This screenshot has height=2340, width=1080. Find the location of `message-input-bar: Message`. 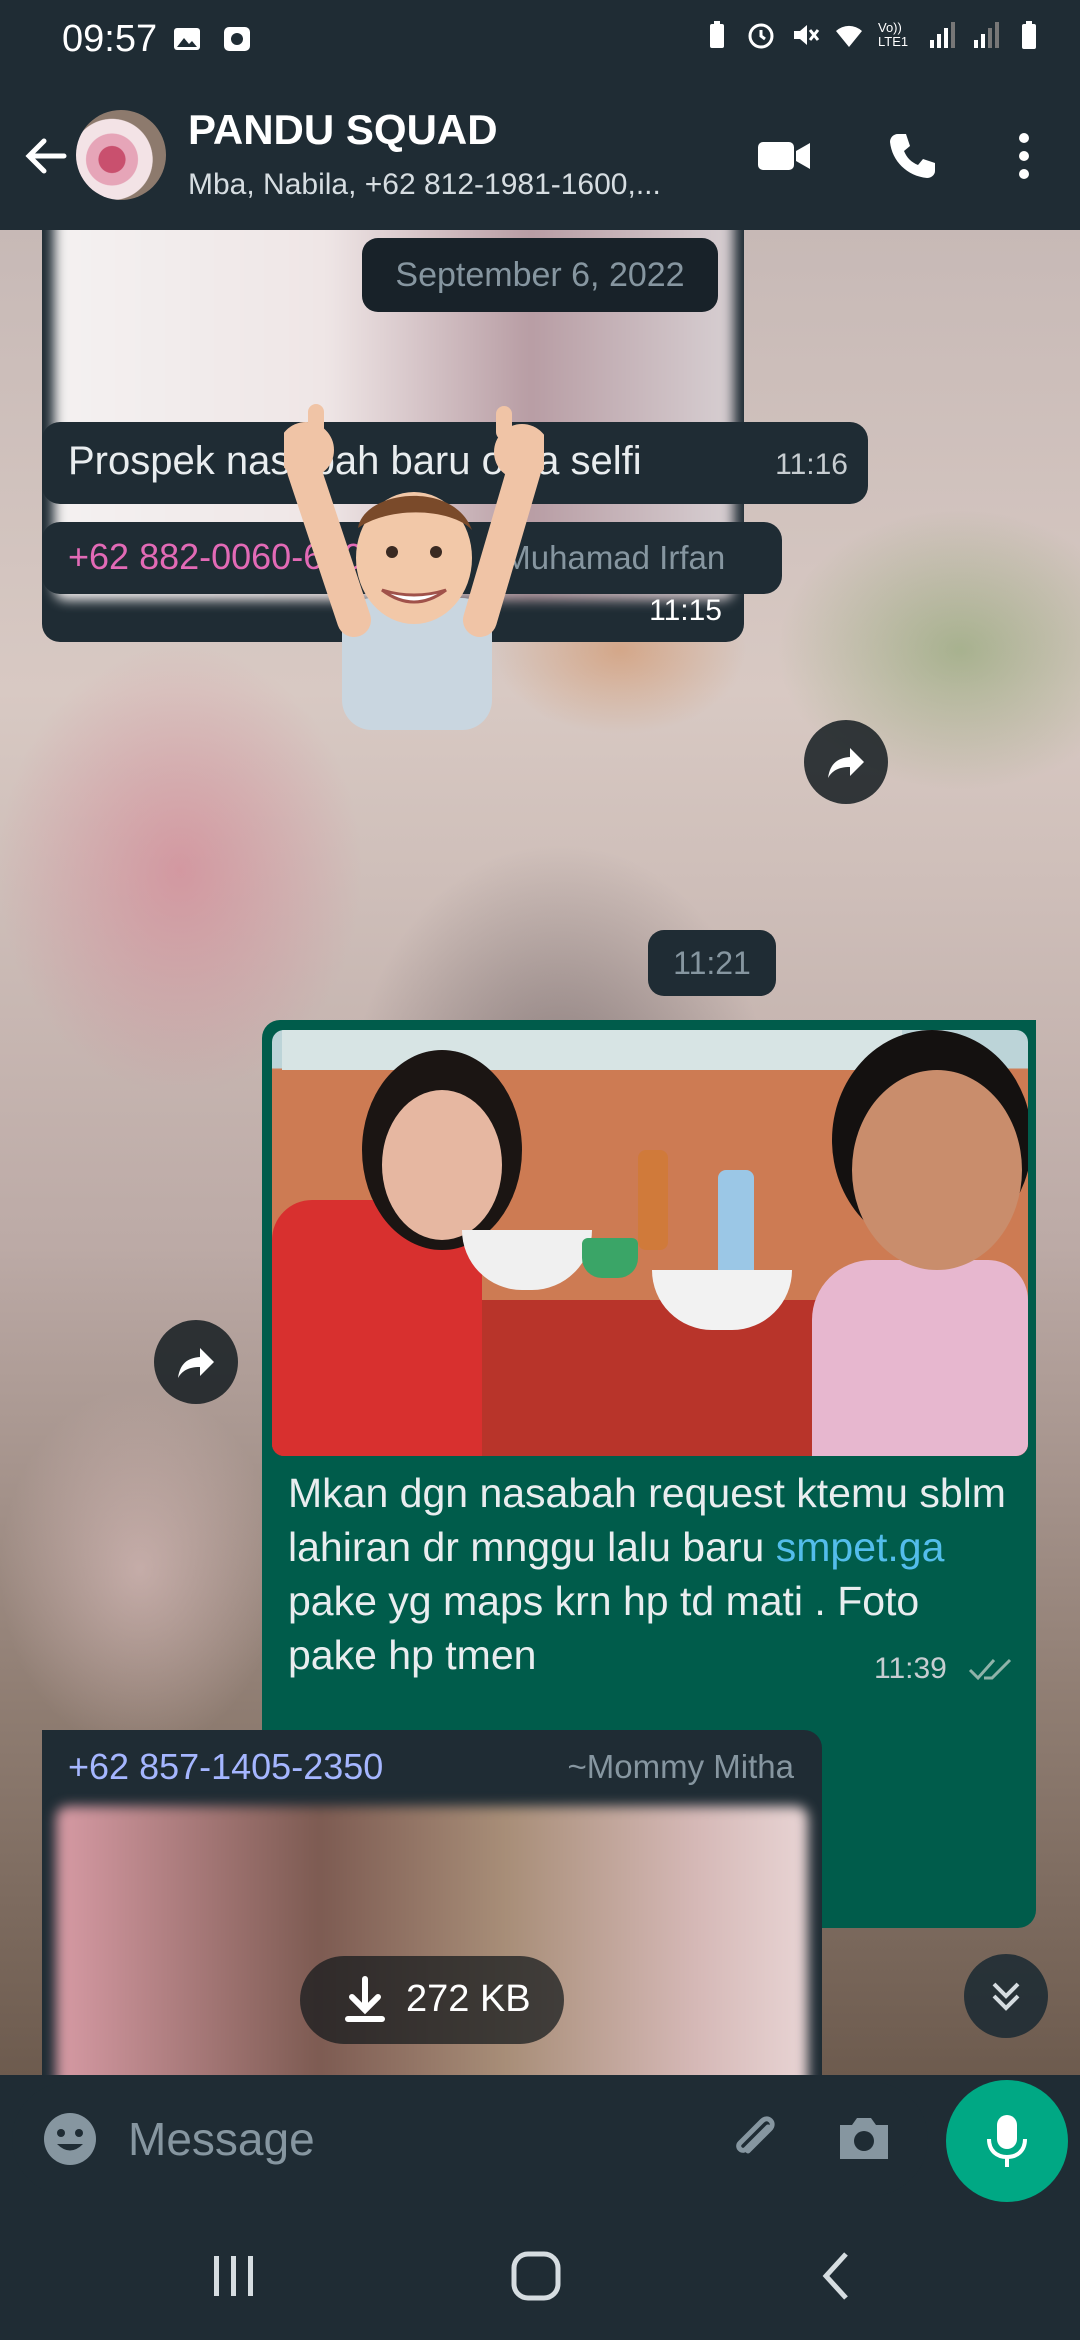

message-input-bar: Message is located at coordinates (470, 2139).